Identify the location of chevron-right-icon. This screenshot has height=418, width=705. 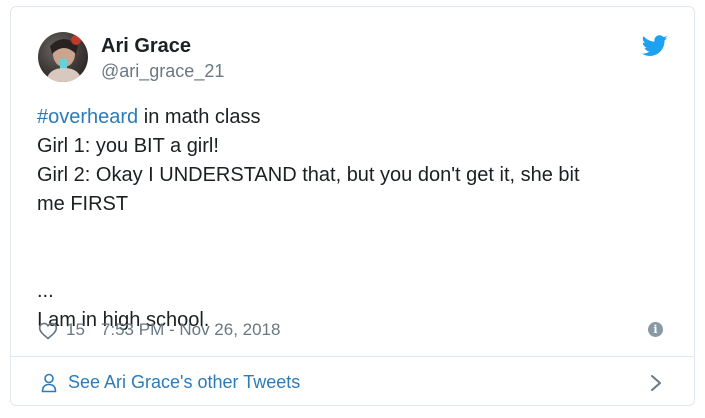
(656, 383).